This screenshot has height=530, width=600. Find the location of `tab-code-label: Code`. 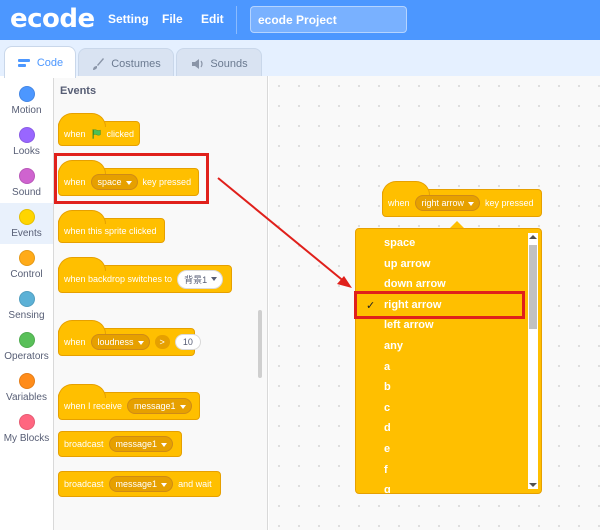

tab-code-label: Code is located at coordinates (50, 62).